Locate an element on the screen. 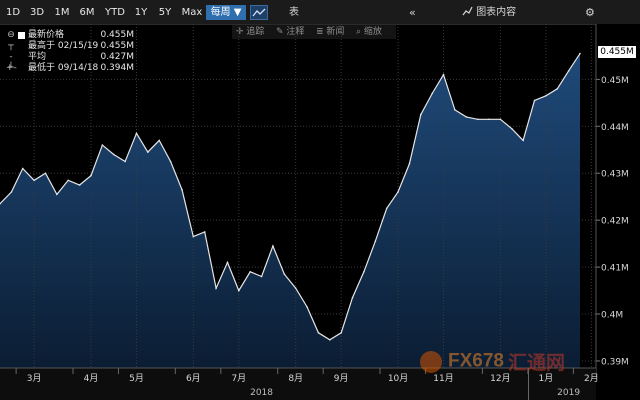  range-tab-3d: 3D is located at coordinates (37, 12).